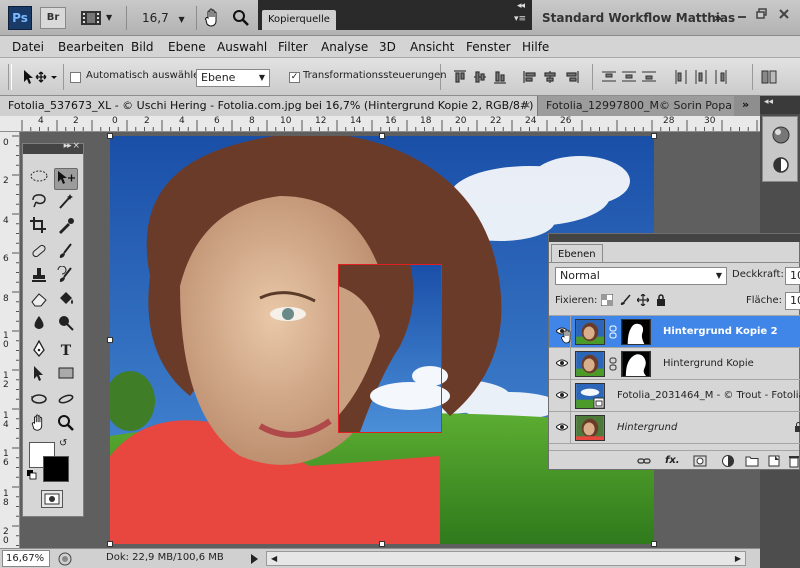 The height and width of the screenshot is (568, 800). What do you see at coordinates (527, 106) in the screenshot?
I see `close-tab-button: ×` at bounding box center [527, 106].